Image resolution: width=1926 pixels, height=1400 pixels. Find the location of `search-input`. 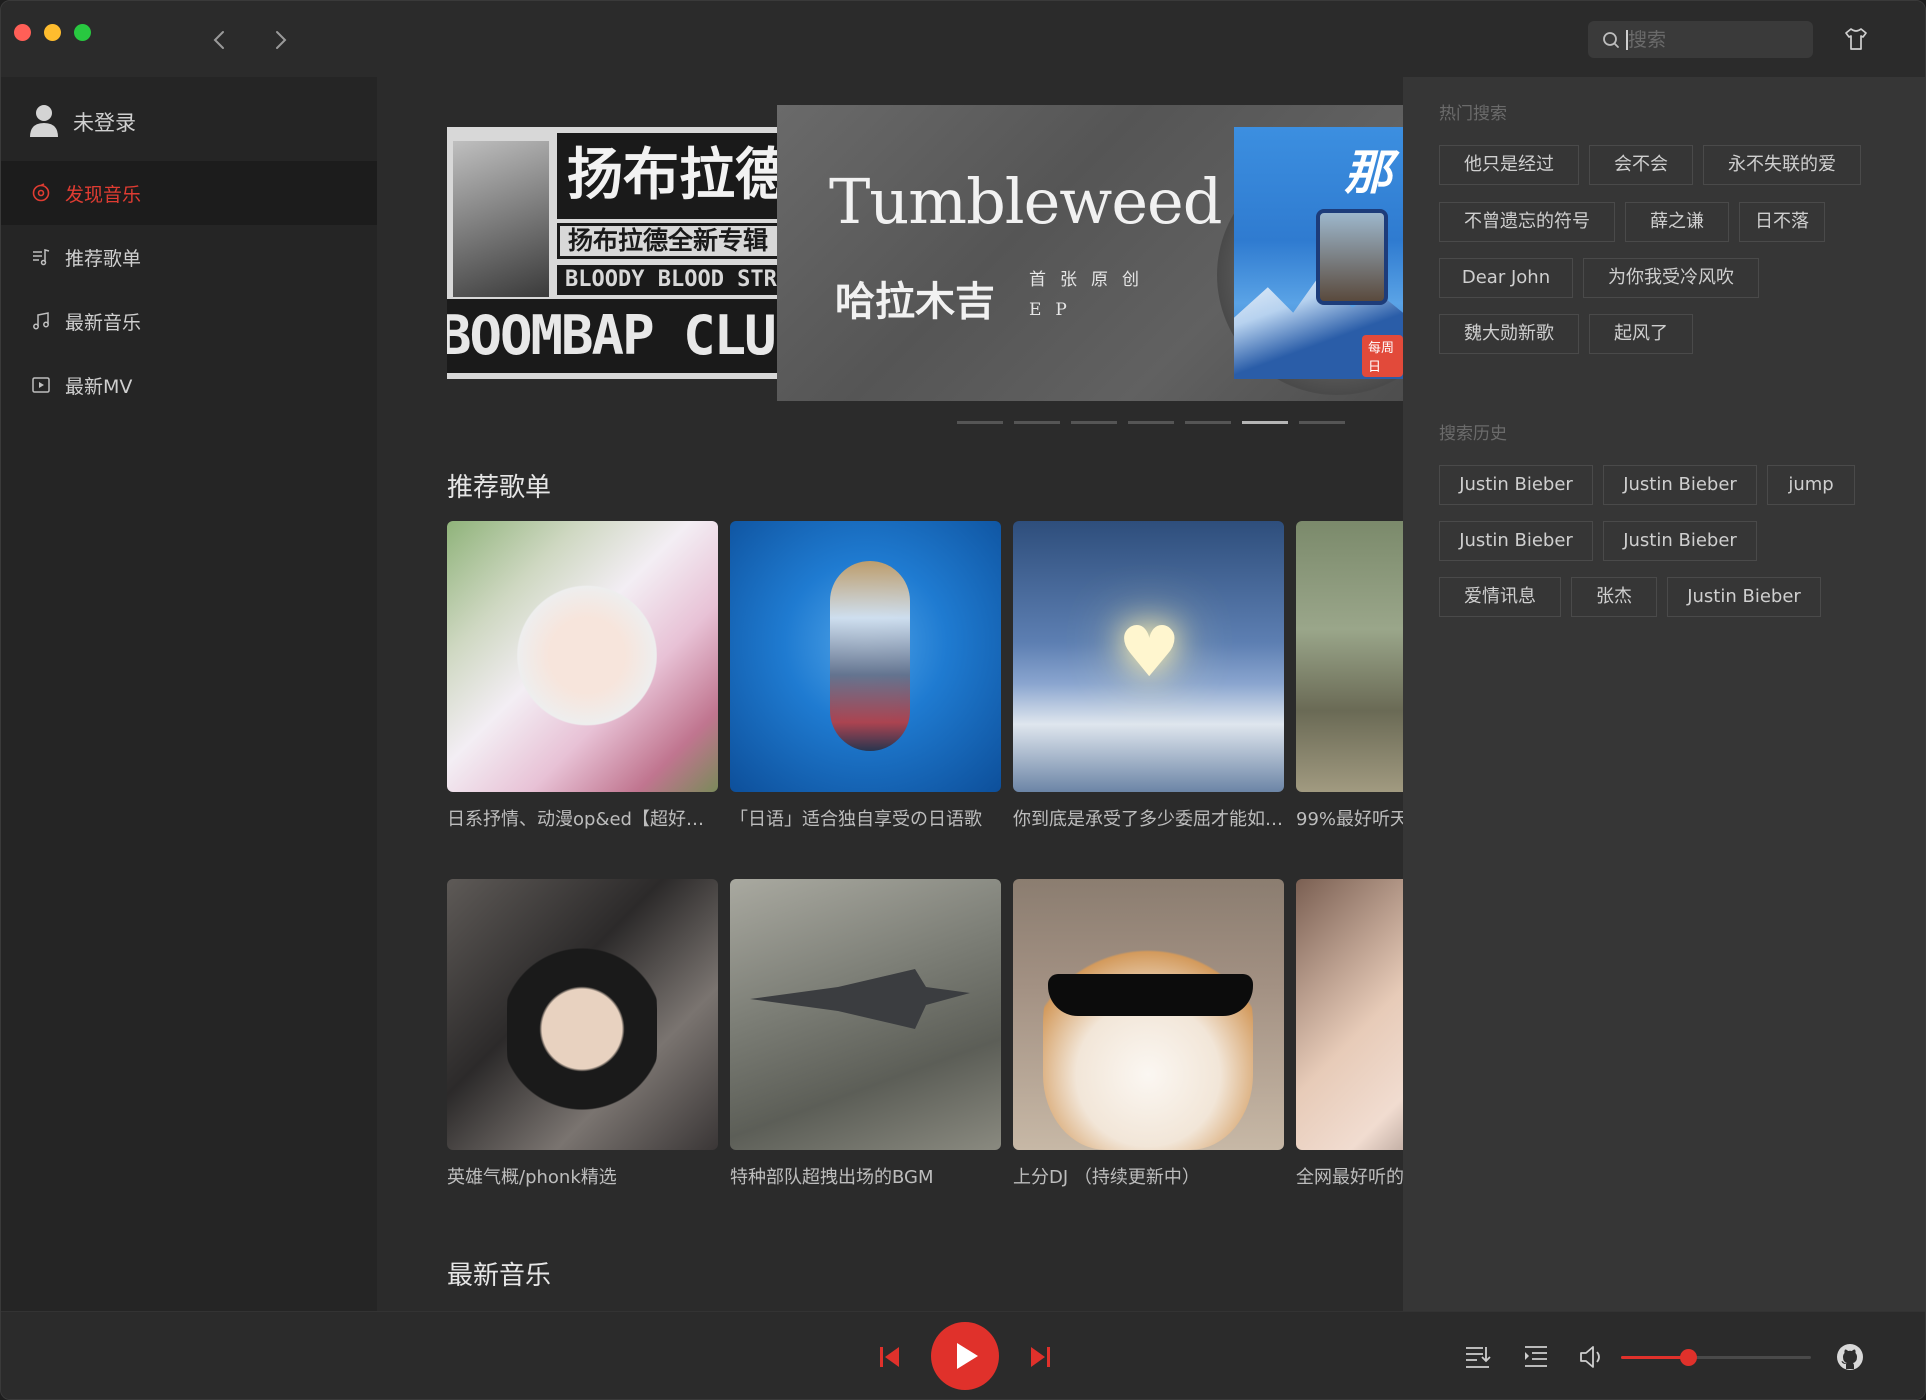

search-input is located at coordinates (1718, 39).